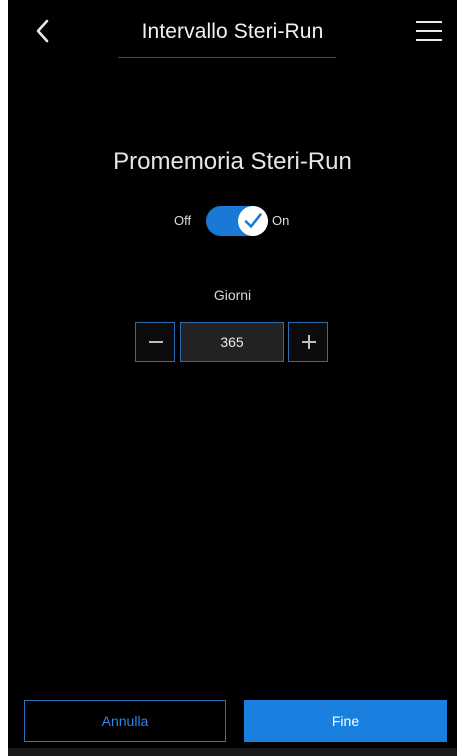 This screenshot has width=457, height=756. I want to click on days-increment-button, so click(308, 342).